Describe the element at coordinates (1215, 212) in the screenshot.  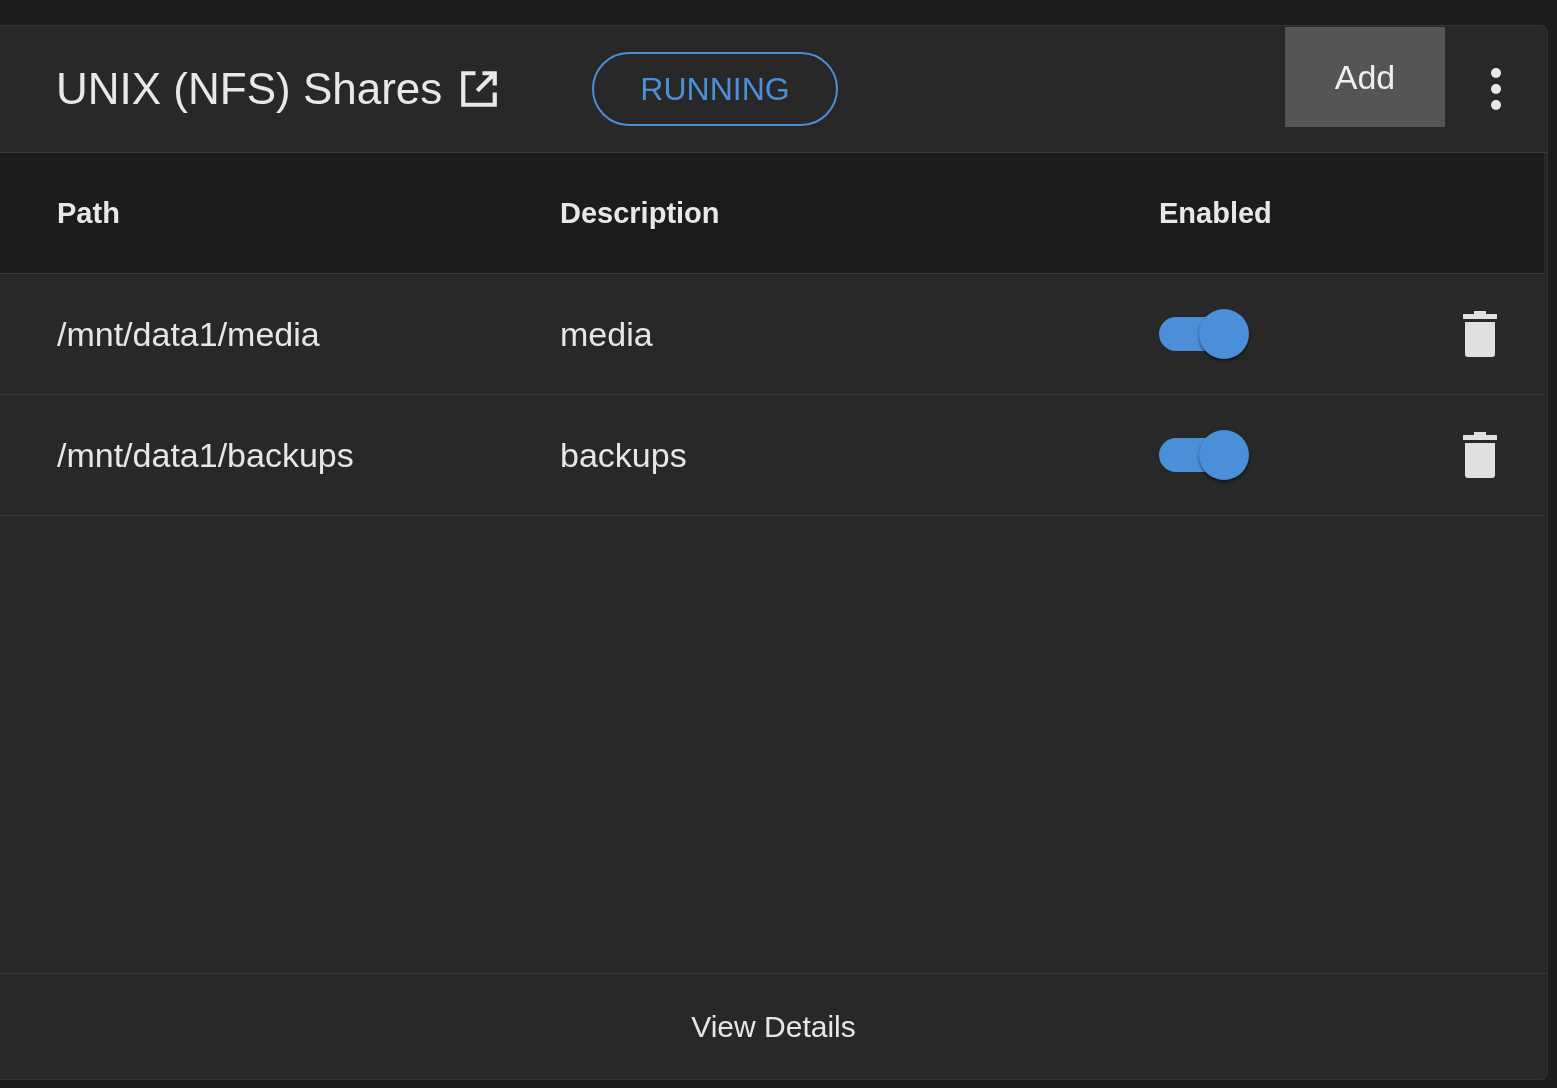
I see `column-header: Enabled` at that location.